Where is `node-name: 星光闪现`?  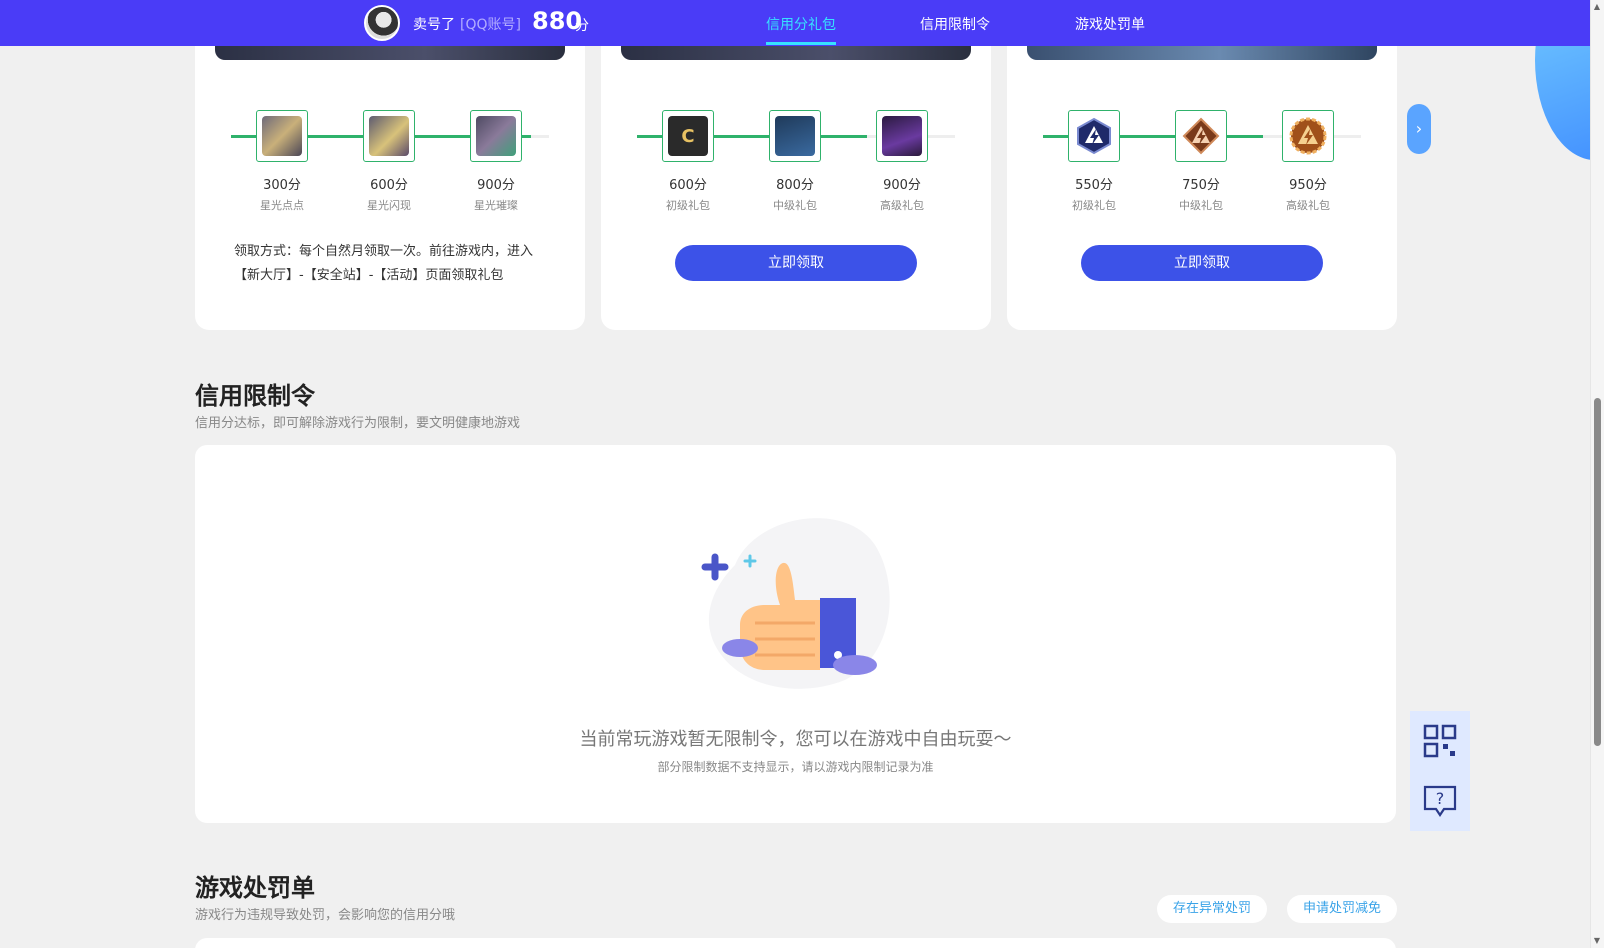 node-name: 星光闪现 is located at coordinates (389, 205).